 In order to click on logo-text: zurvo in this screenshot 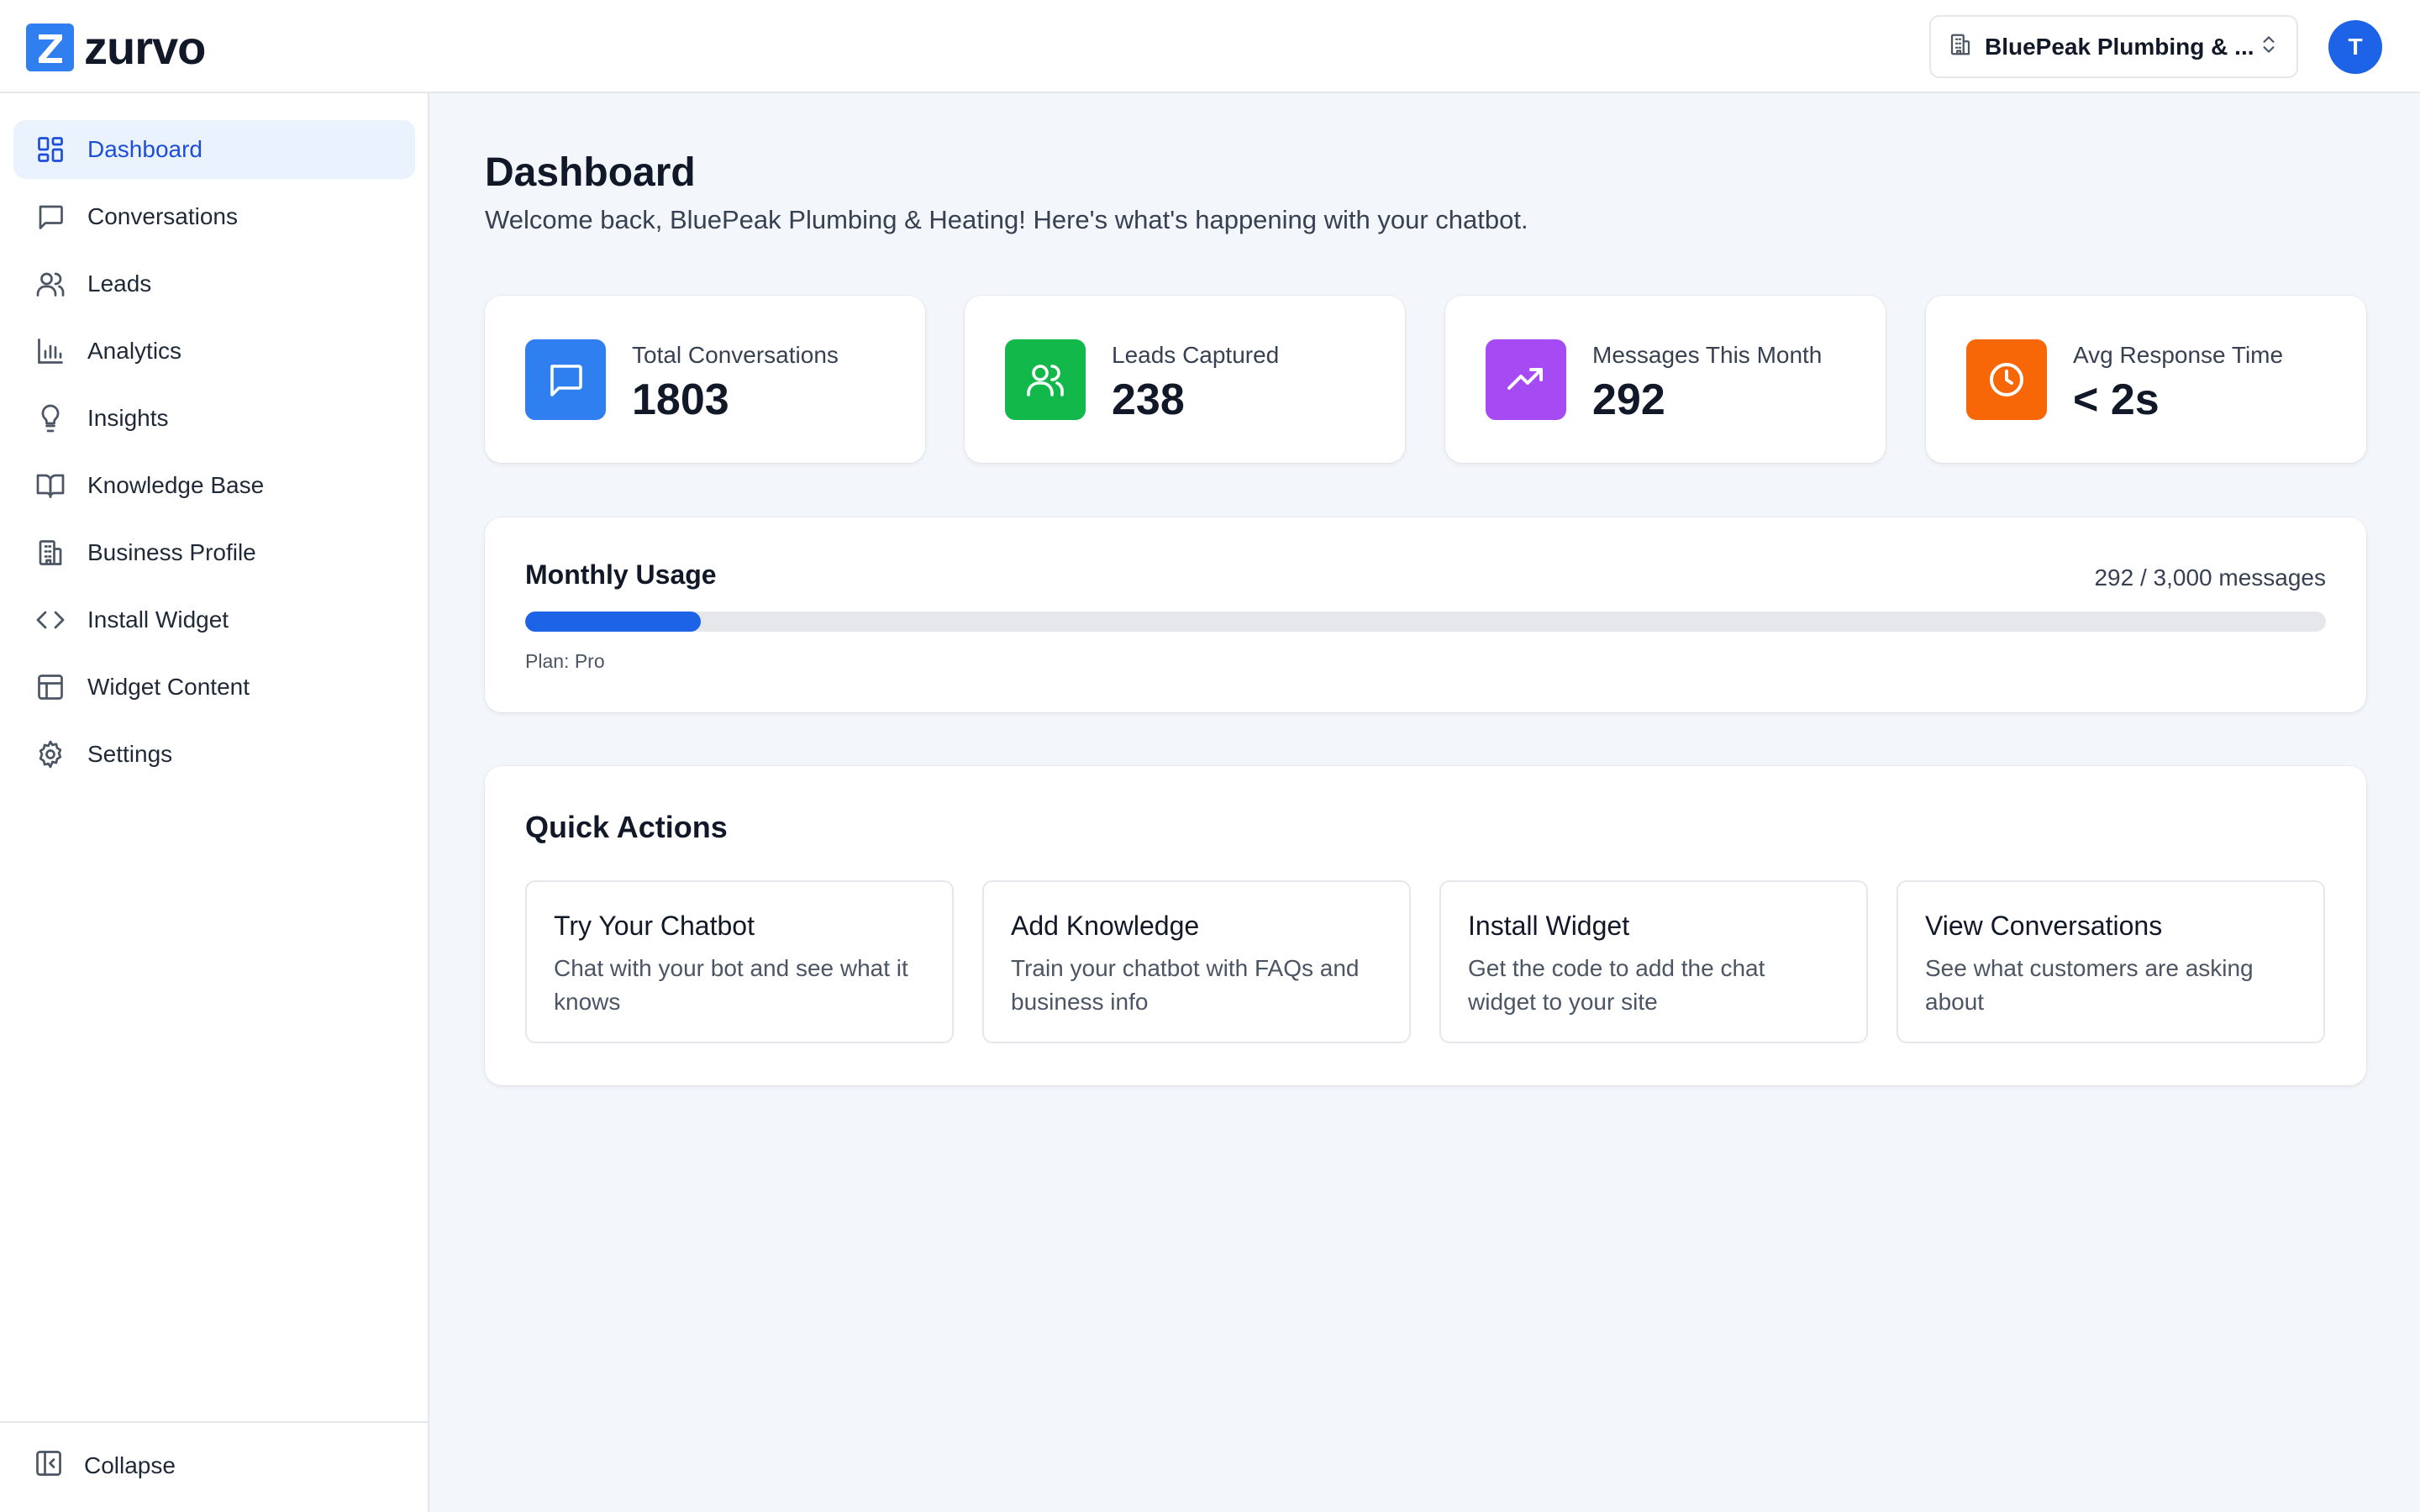, I will do `click(145, 47)`.